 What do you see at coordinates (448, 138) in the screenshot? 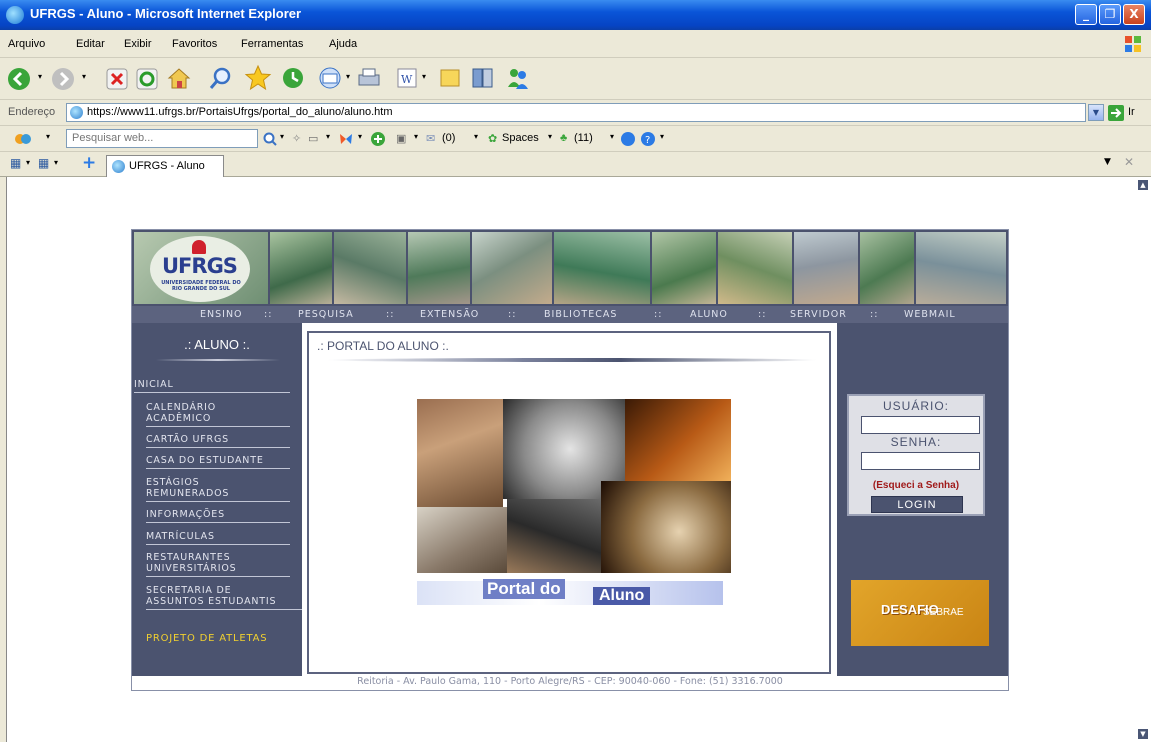
I see `inbox-count: (0)` at bounding box center [448, 138].